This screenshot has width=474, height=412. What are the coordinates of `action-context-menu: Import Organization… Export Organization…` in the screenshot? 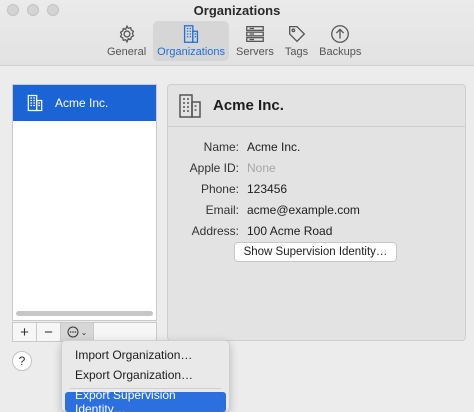 It's located at (145, 376).